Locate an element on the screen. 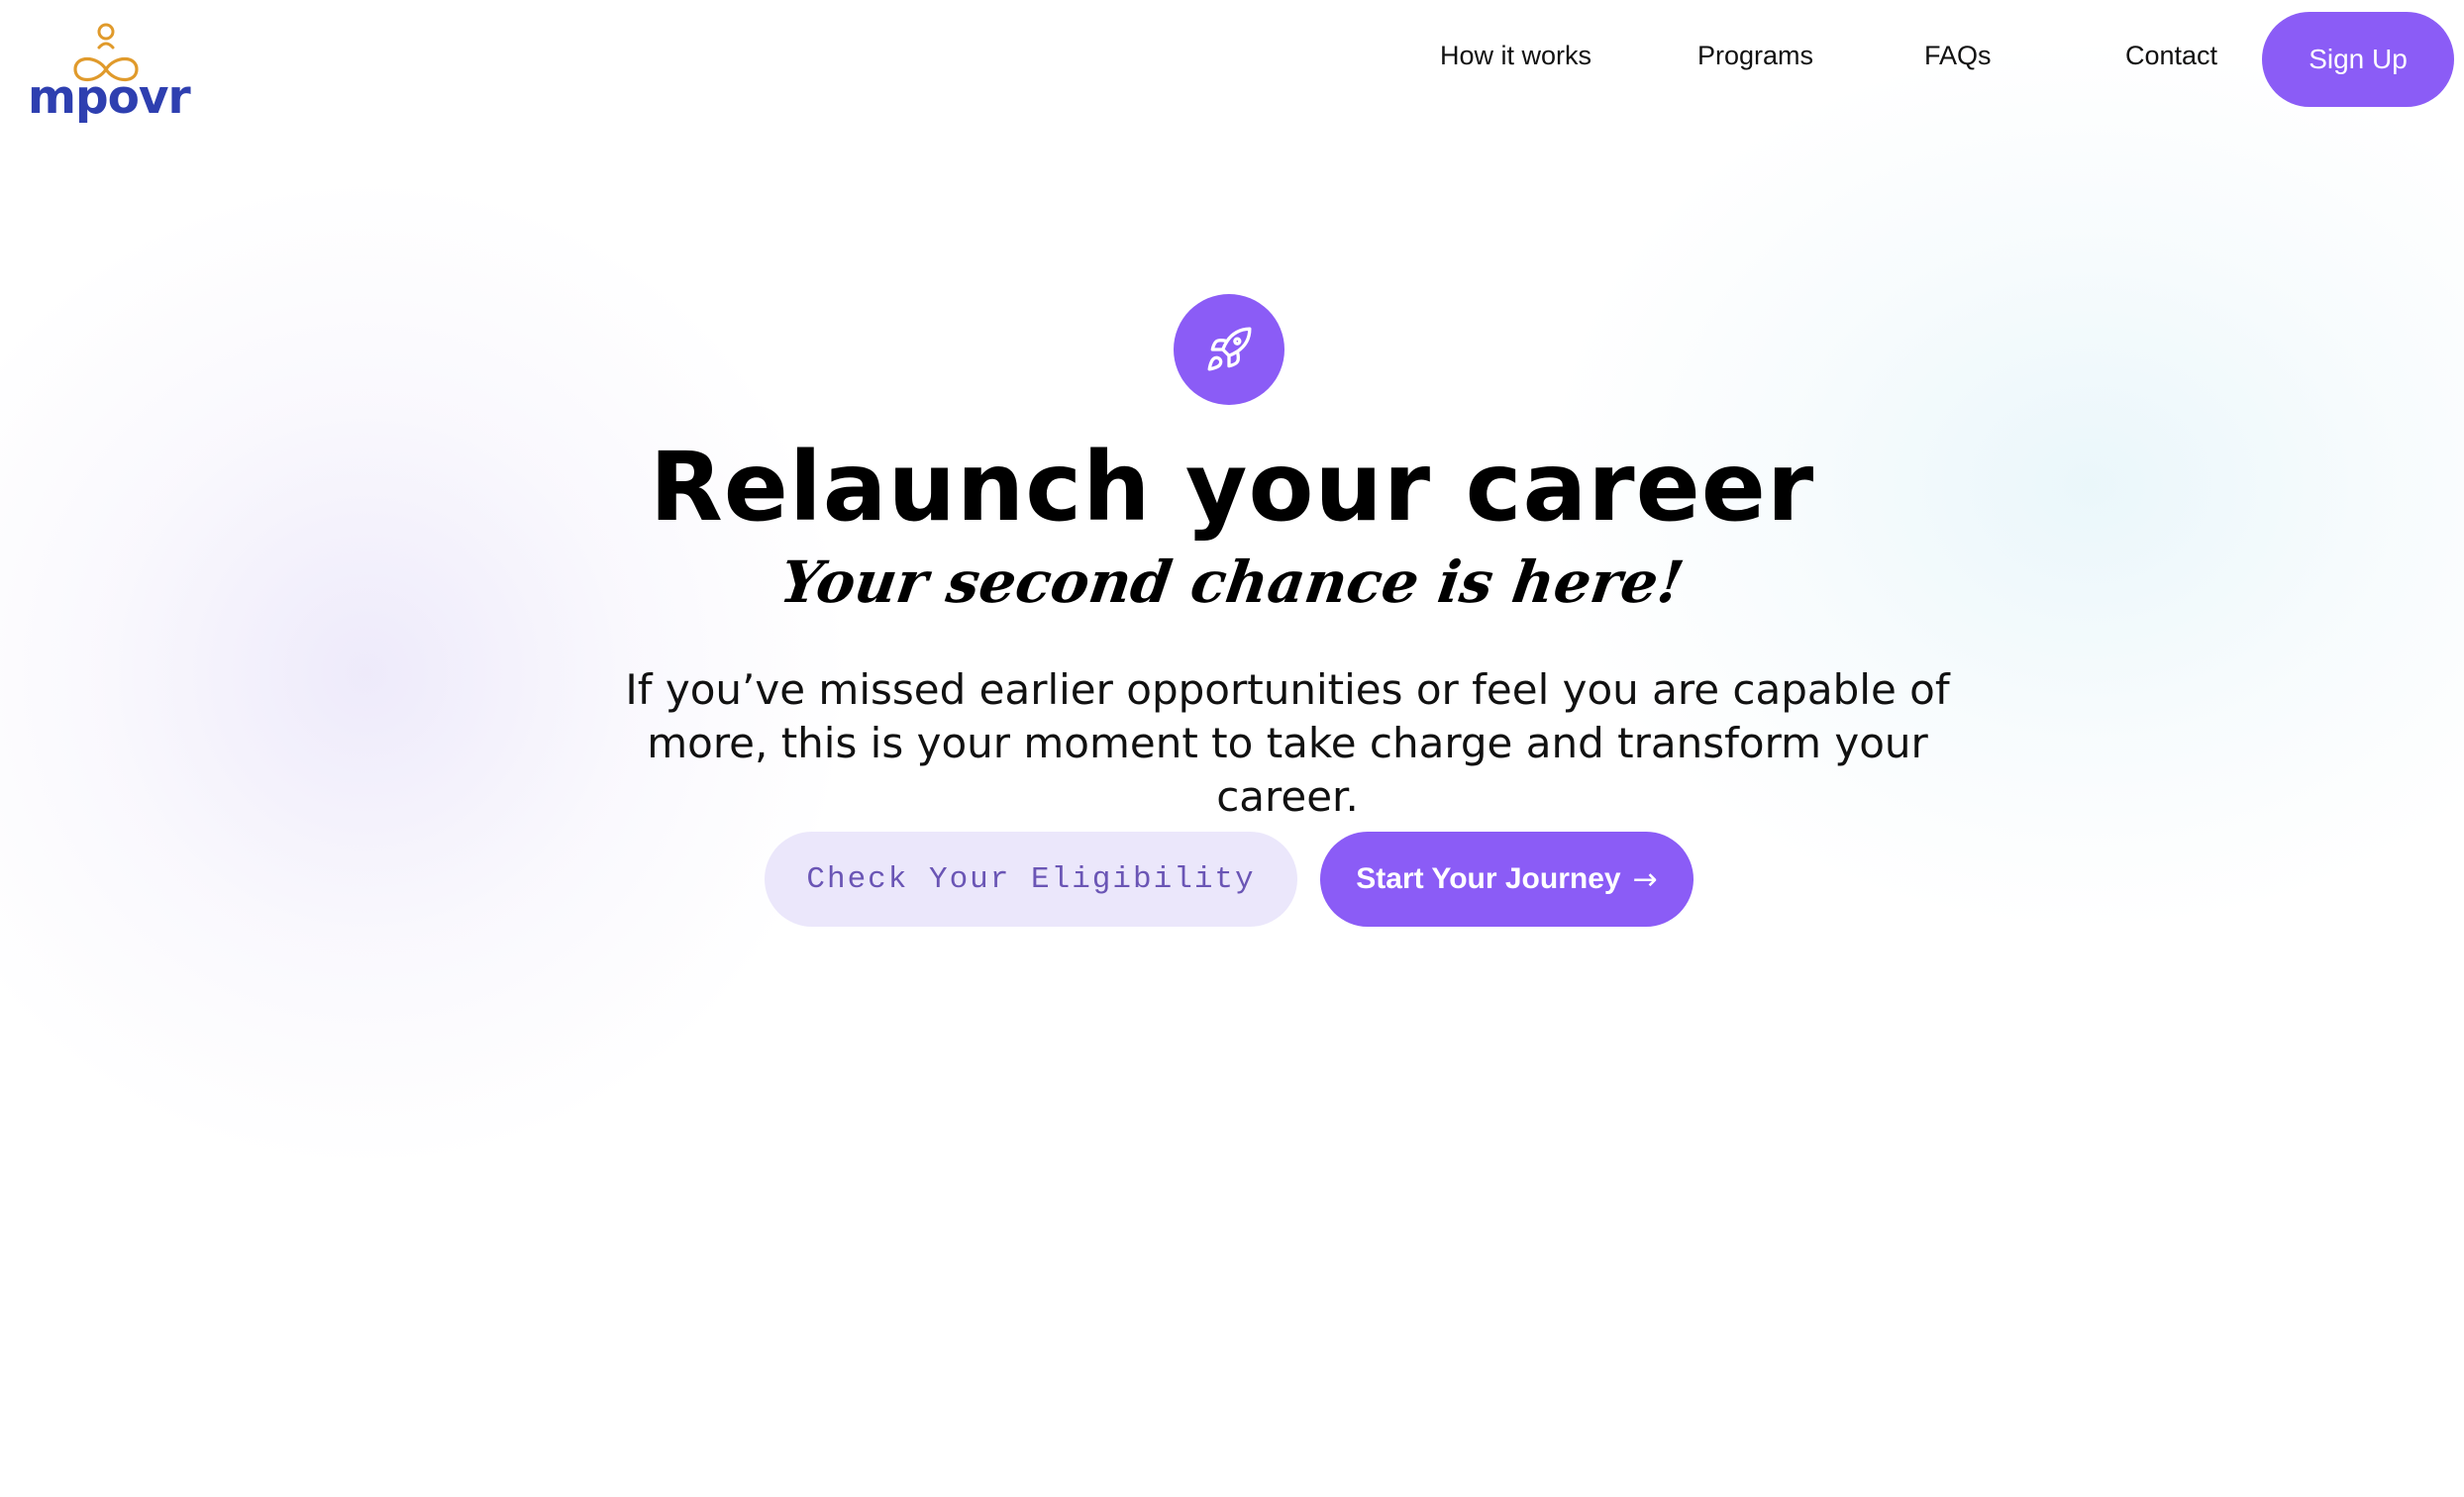  brand-logo: mpovr is located at coordinates (112, 74).